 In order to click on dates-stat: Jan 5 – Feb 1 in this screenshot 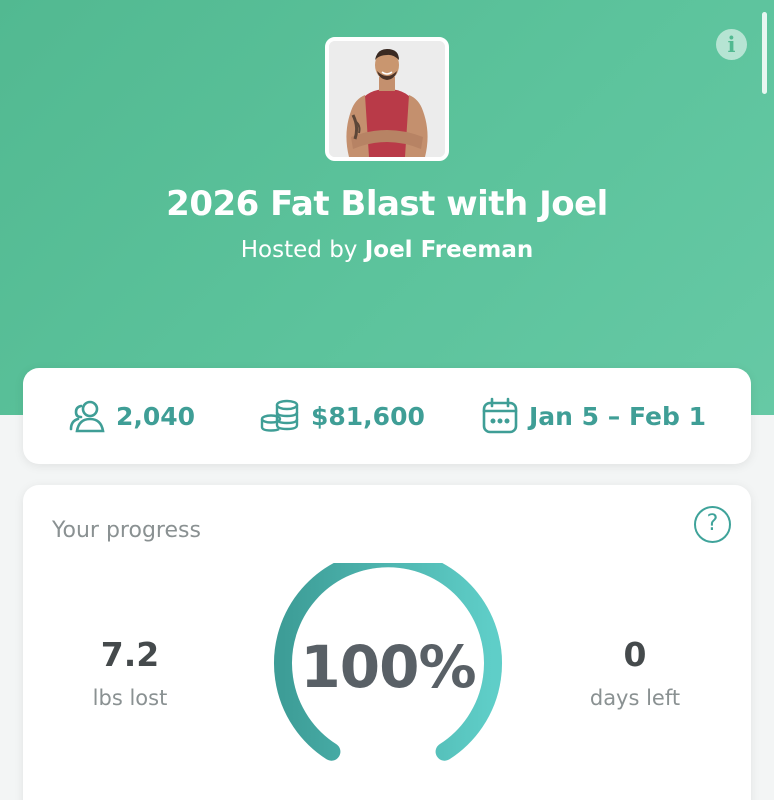, I will do `click(593, 416)`.